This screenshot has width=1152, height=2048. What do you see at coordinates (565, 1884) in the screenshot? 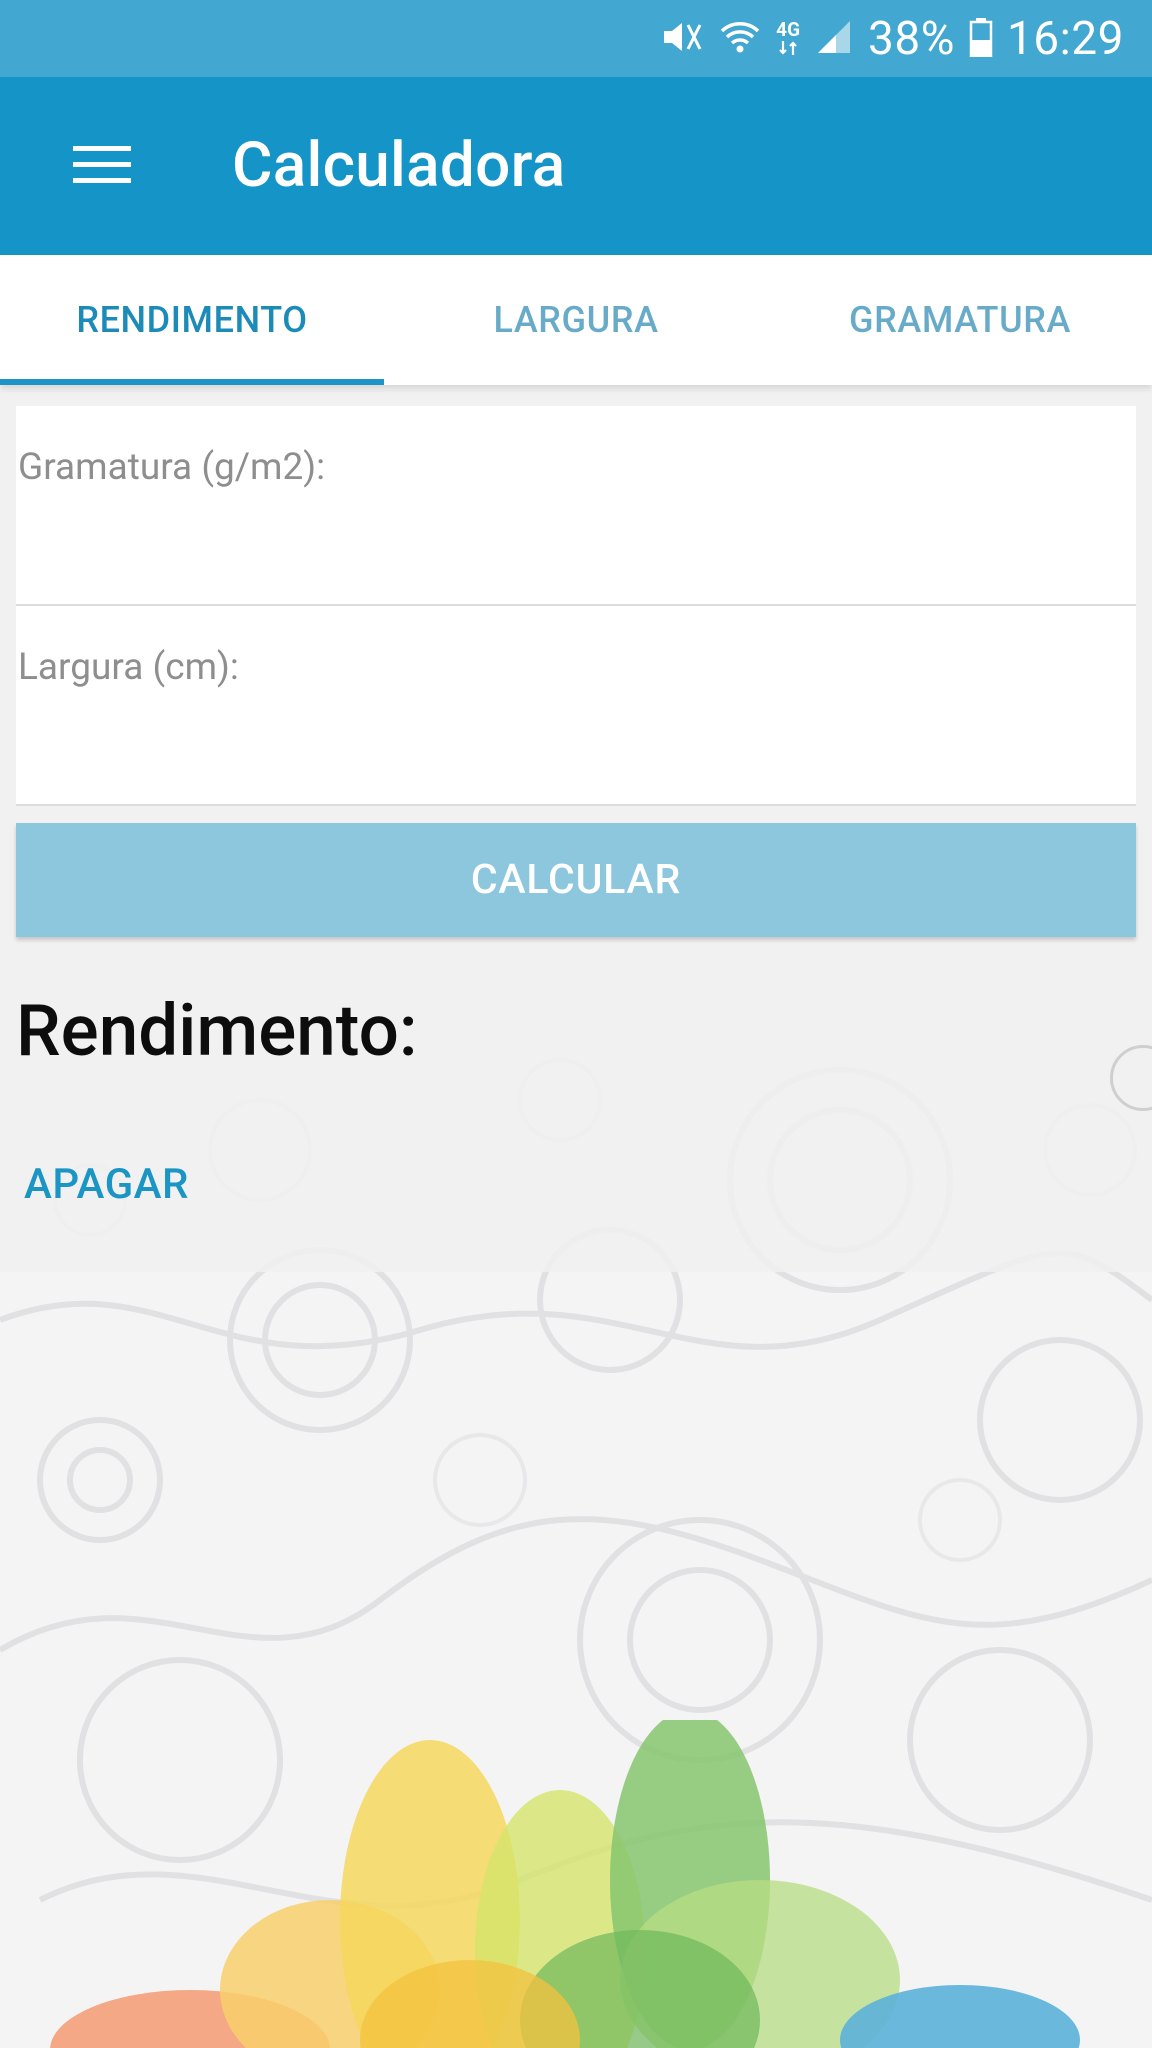
I see `flower-logo-image` at bounding box center [565, 1884].